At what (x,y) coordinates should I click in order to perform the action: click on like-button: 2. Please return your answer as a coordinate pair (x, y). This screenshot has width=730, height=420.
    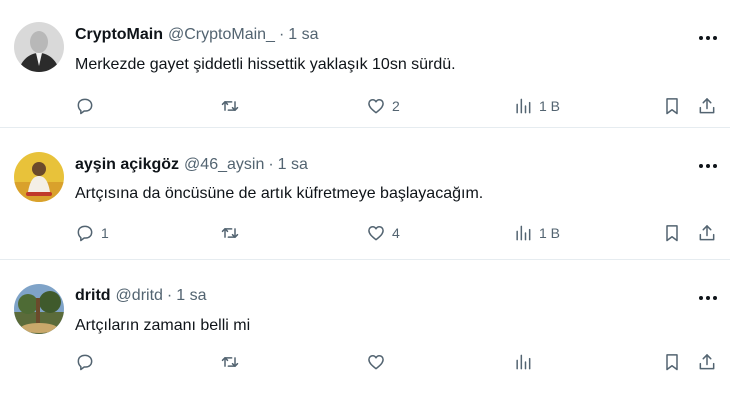
    Looking at the image, I should click on (383, 106).